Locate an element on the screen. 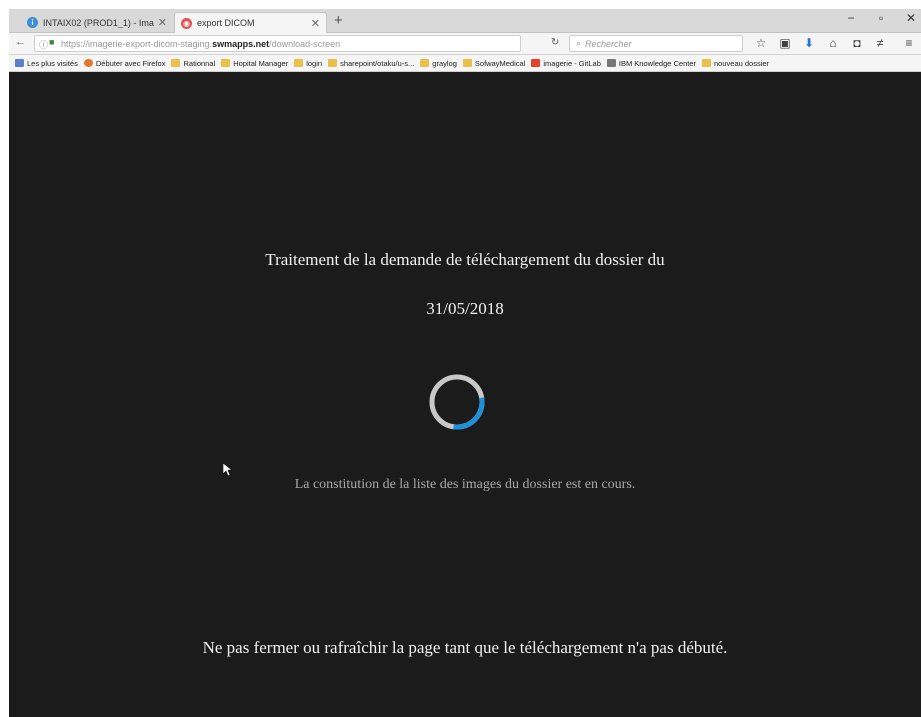 This screenshot has height=717, width=921. menu-icon: ≡ is located at coordinates (909, 43).